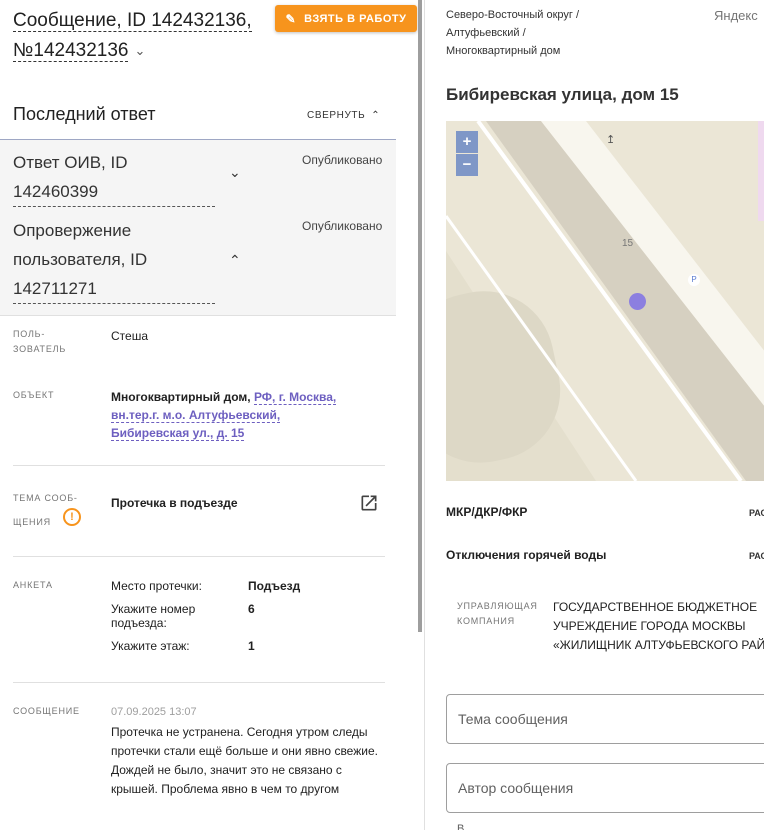 This screenshot has width=764, height=830. I want to click on object-type: Многоквартирный дом,, so click(181, 397).